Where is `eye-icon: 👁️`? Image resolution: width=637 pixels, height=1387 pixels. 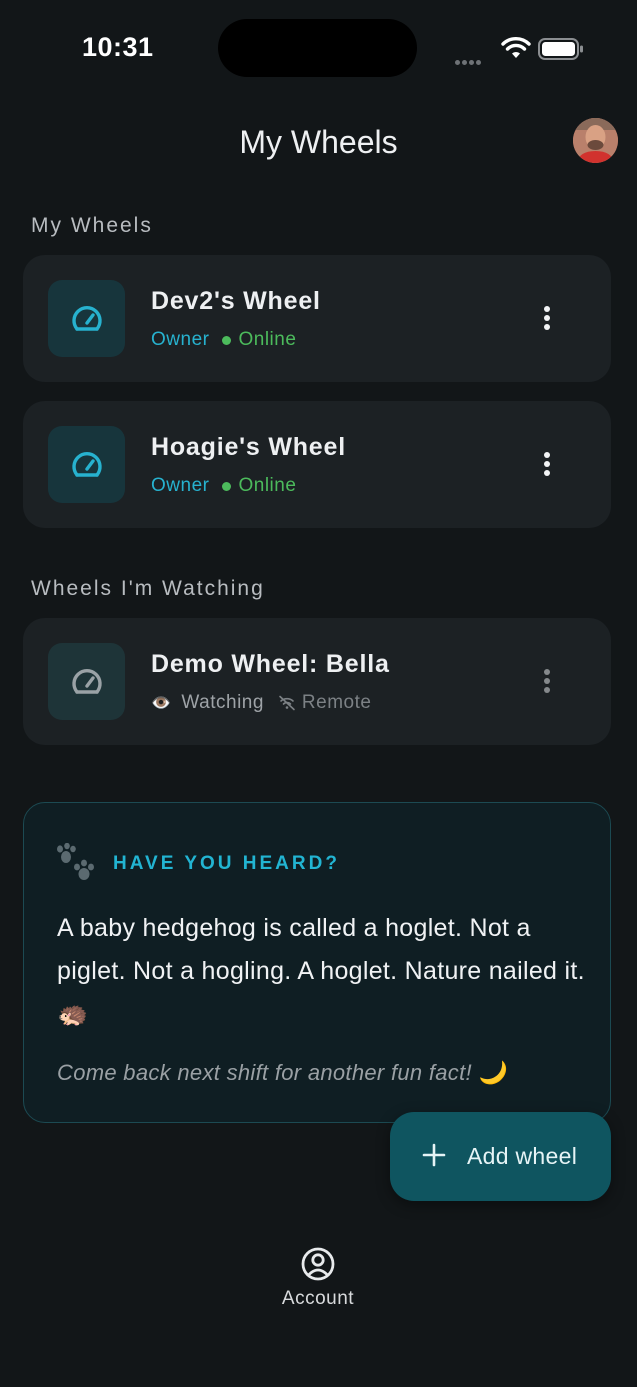
eye-icon: 👁️ is located at coordinates (161, 703).